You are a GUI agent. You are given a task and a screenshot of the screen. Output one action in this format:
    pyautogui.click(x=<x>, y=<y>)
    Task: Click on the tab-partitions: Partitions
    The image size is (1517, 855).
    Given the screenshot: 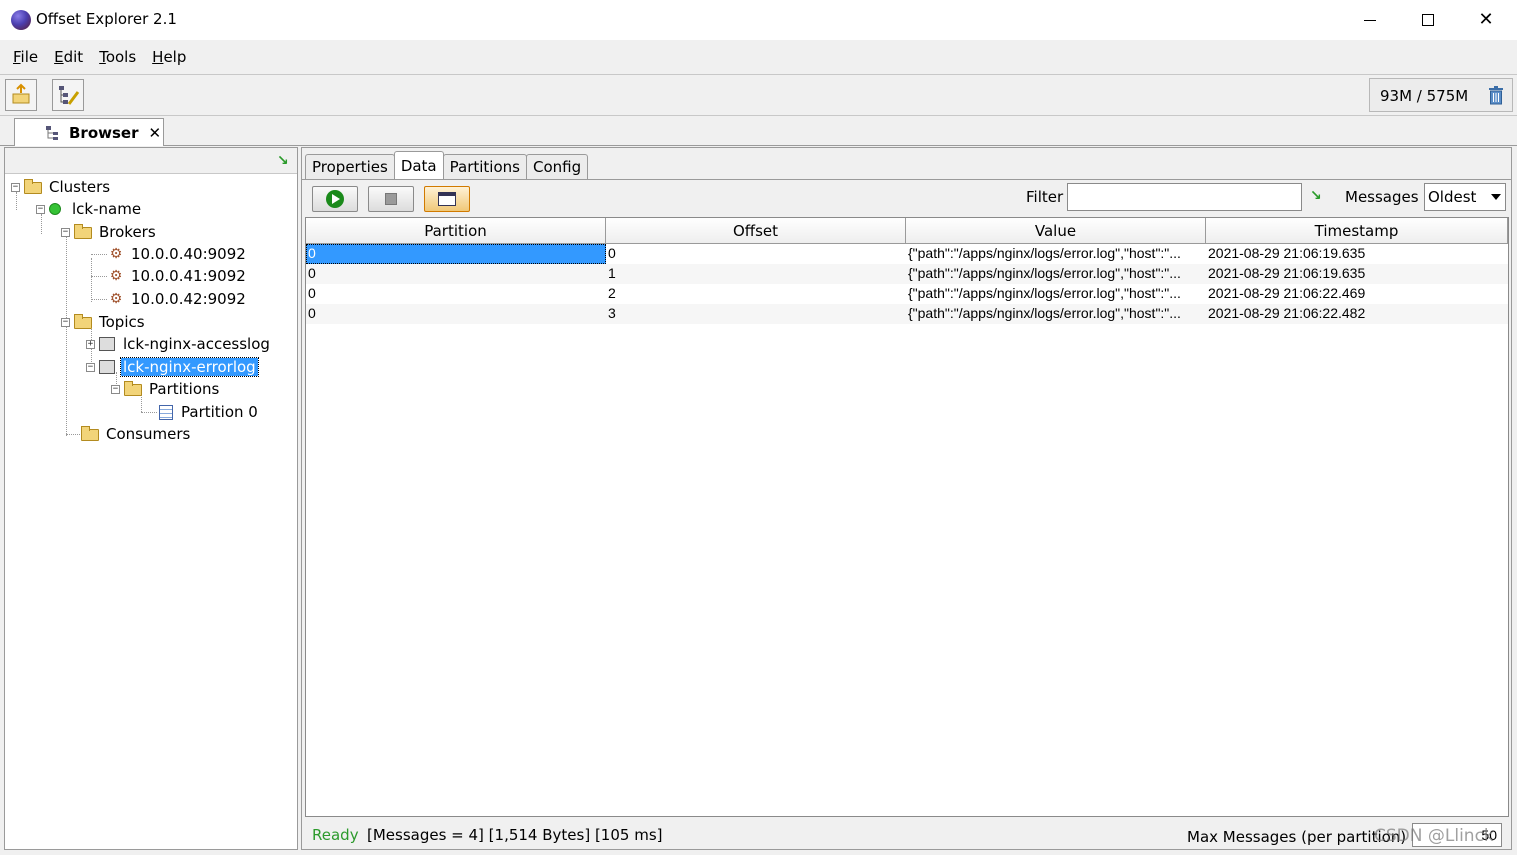 What is the action you would take?
    pyautogui.click(x=484, y=167)
    